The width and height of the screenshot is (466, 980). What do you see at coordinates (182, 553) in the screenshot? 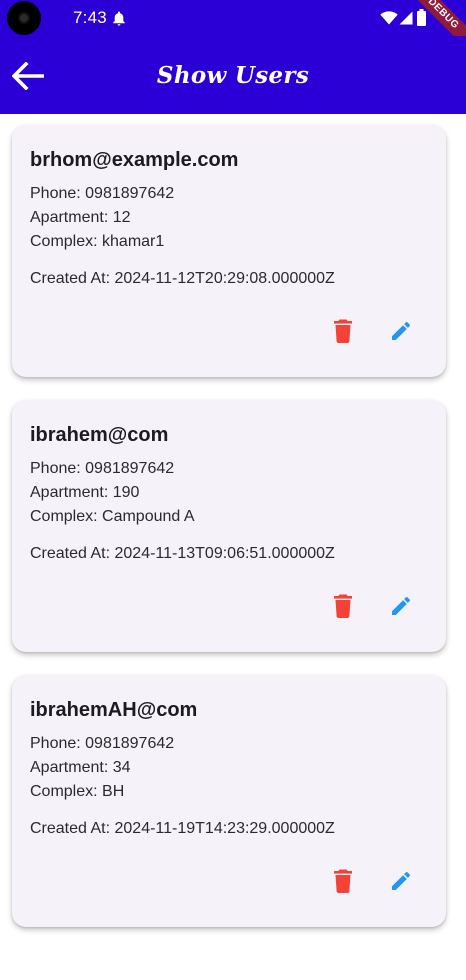
I see `user-created-at: Created At: 2024-11-13T09:06:51.000000Z` at bounding box center [182, 553].